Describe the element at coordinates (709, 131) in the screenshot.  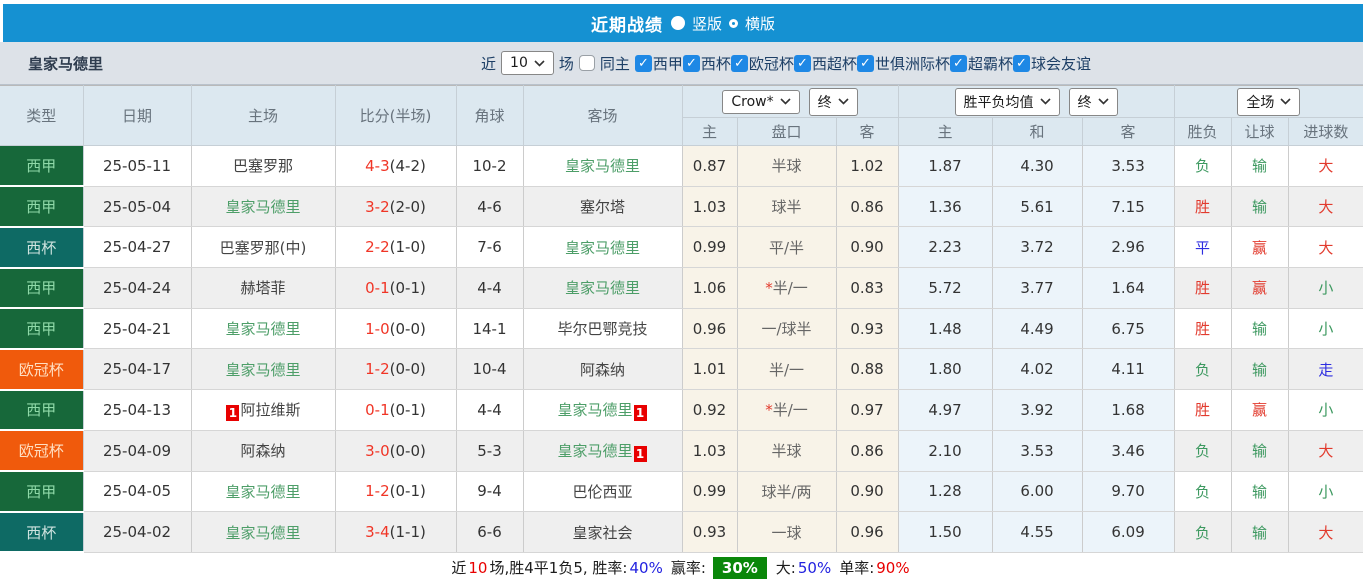
I see `sub-header-crow-home: 主` at that location.